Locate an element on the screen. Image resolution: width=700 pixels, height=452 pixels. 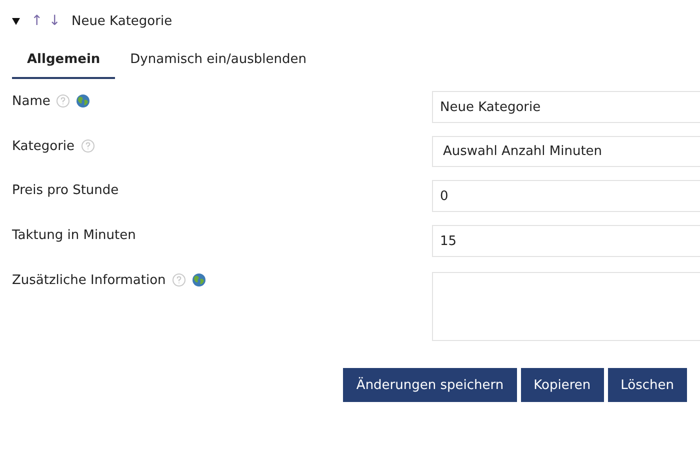
input-field: 0 is located at coordinates (566, 196).